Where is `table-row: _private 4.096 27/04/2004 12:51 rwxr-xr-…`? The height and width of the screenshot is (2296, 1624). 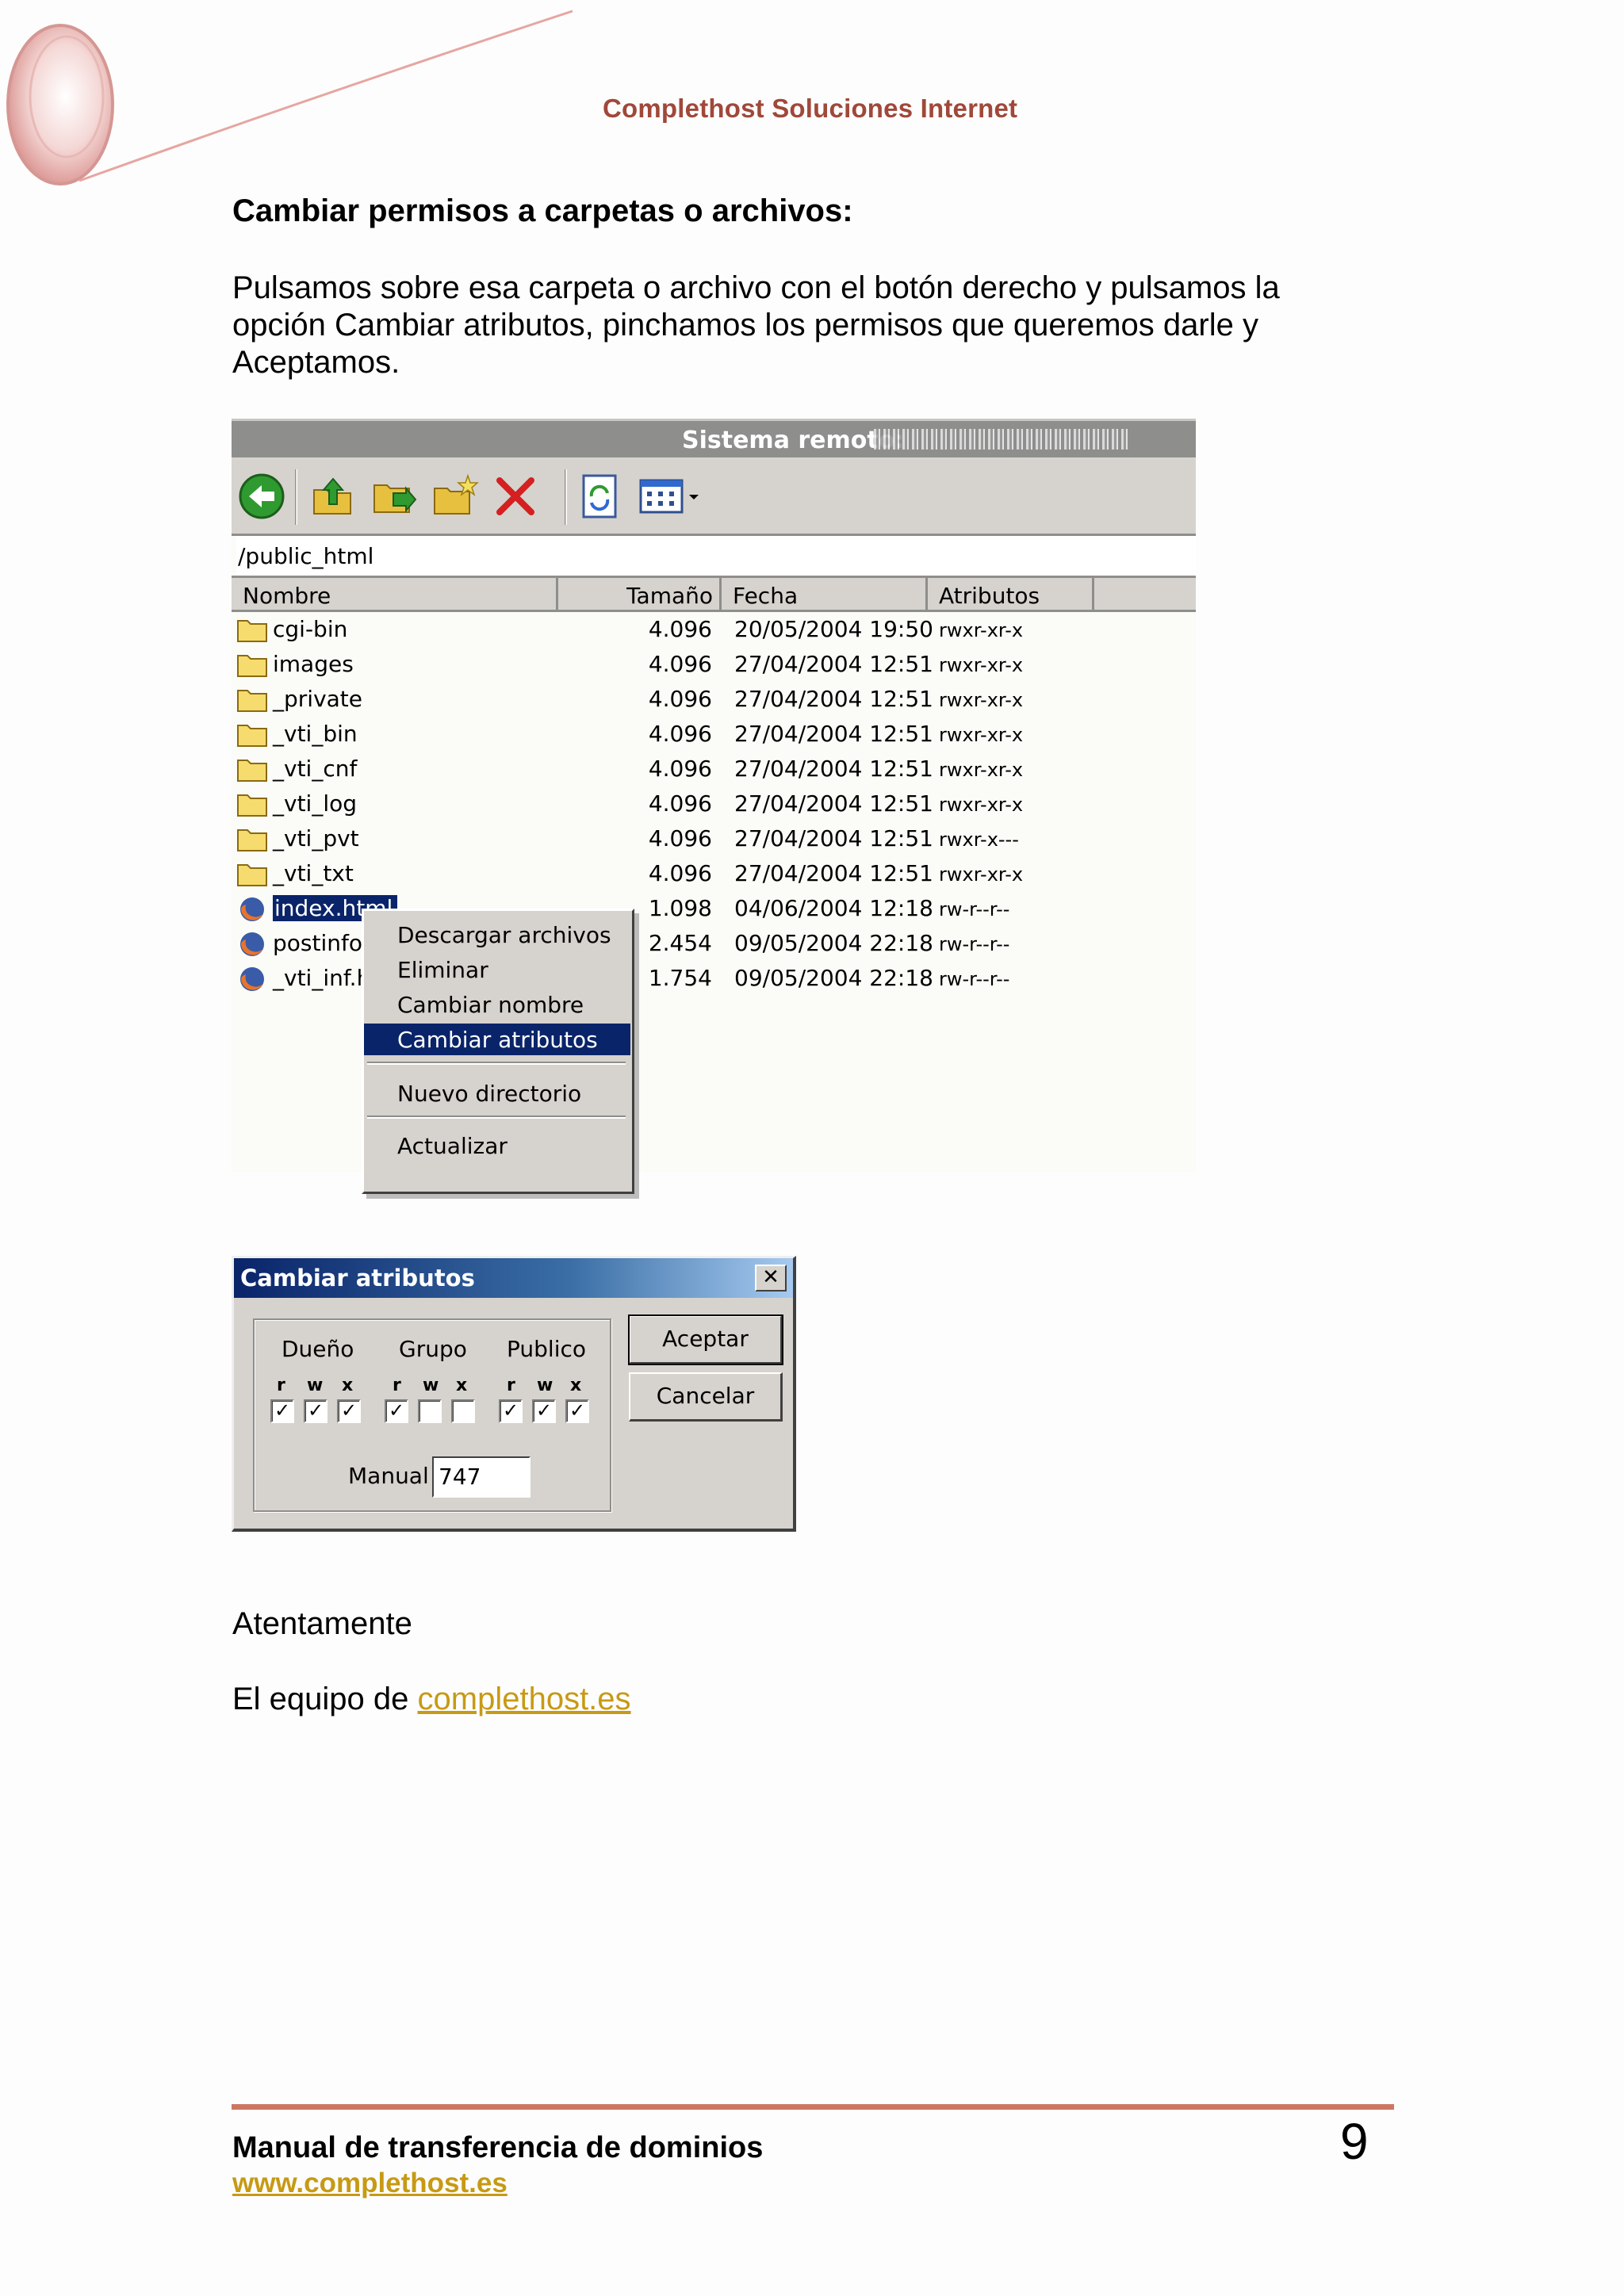
table-row: _private 4.096 27/04/2004 12:51 rwxr-xr-… is located at coordinates (714, 701).